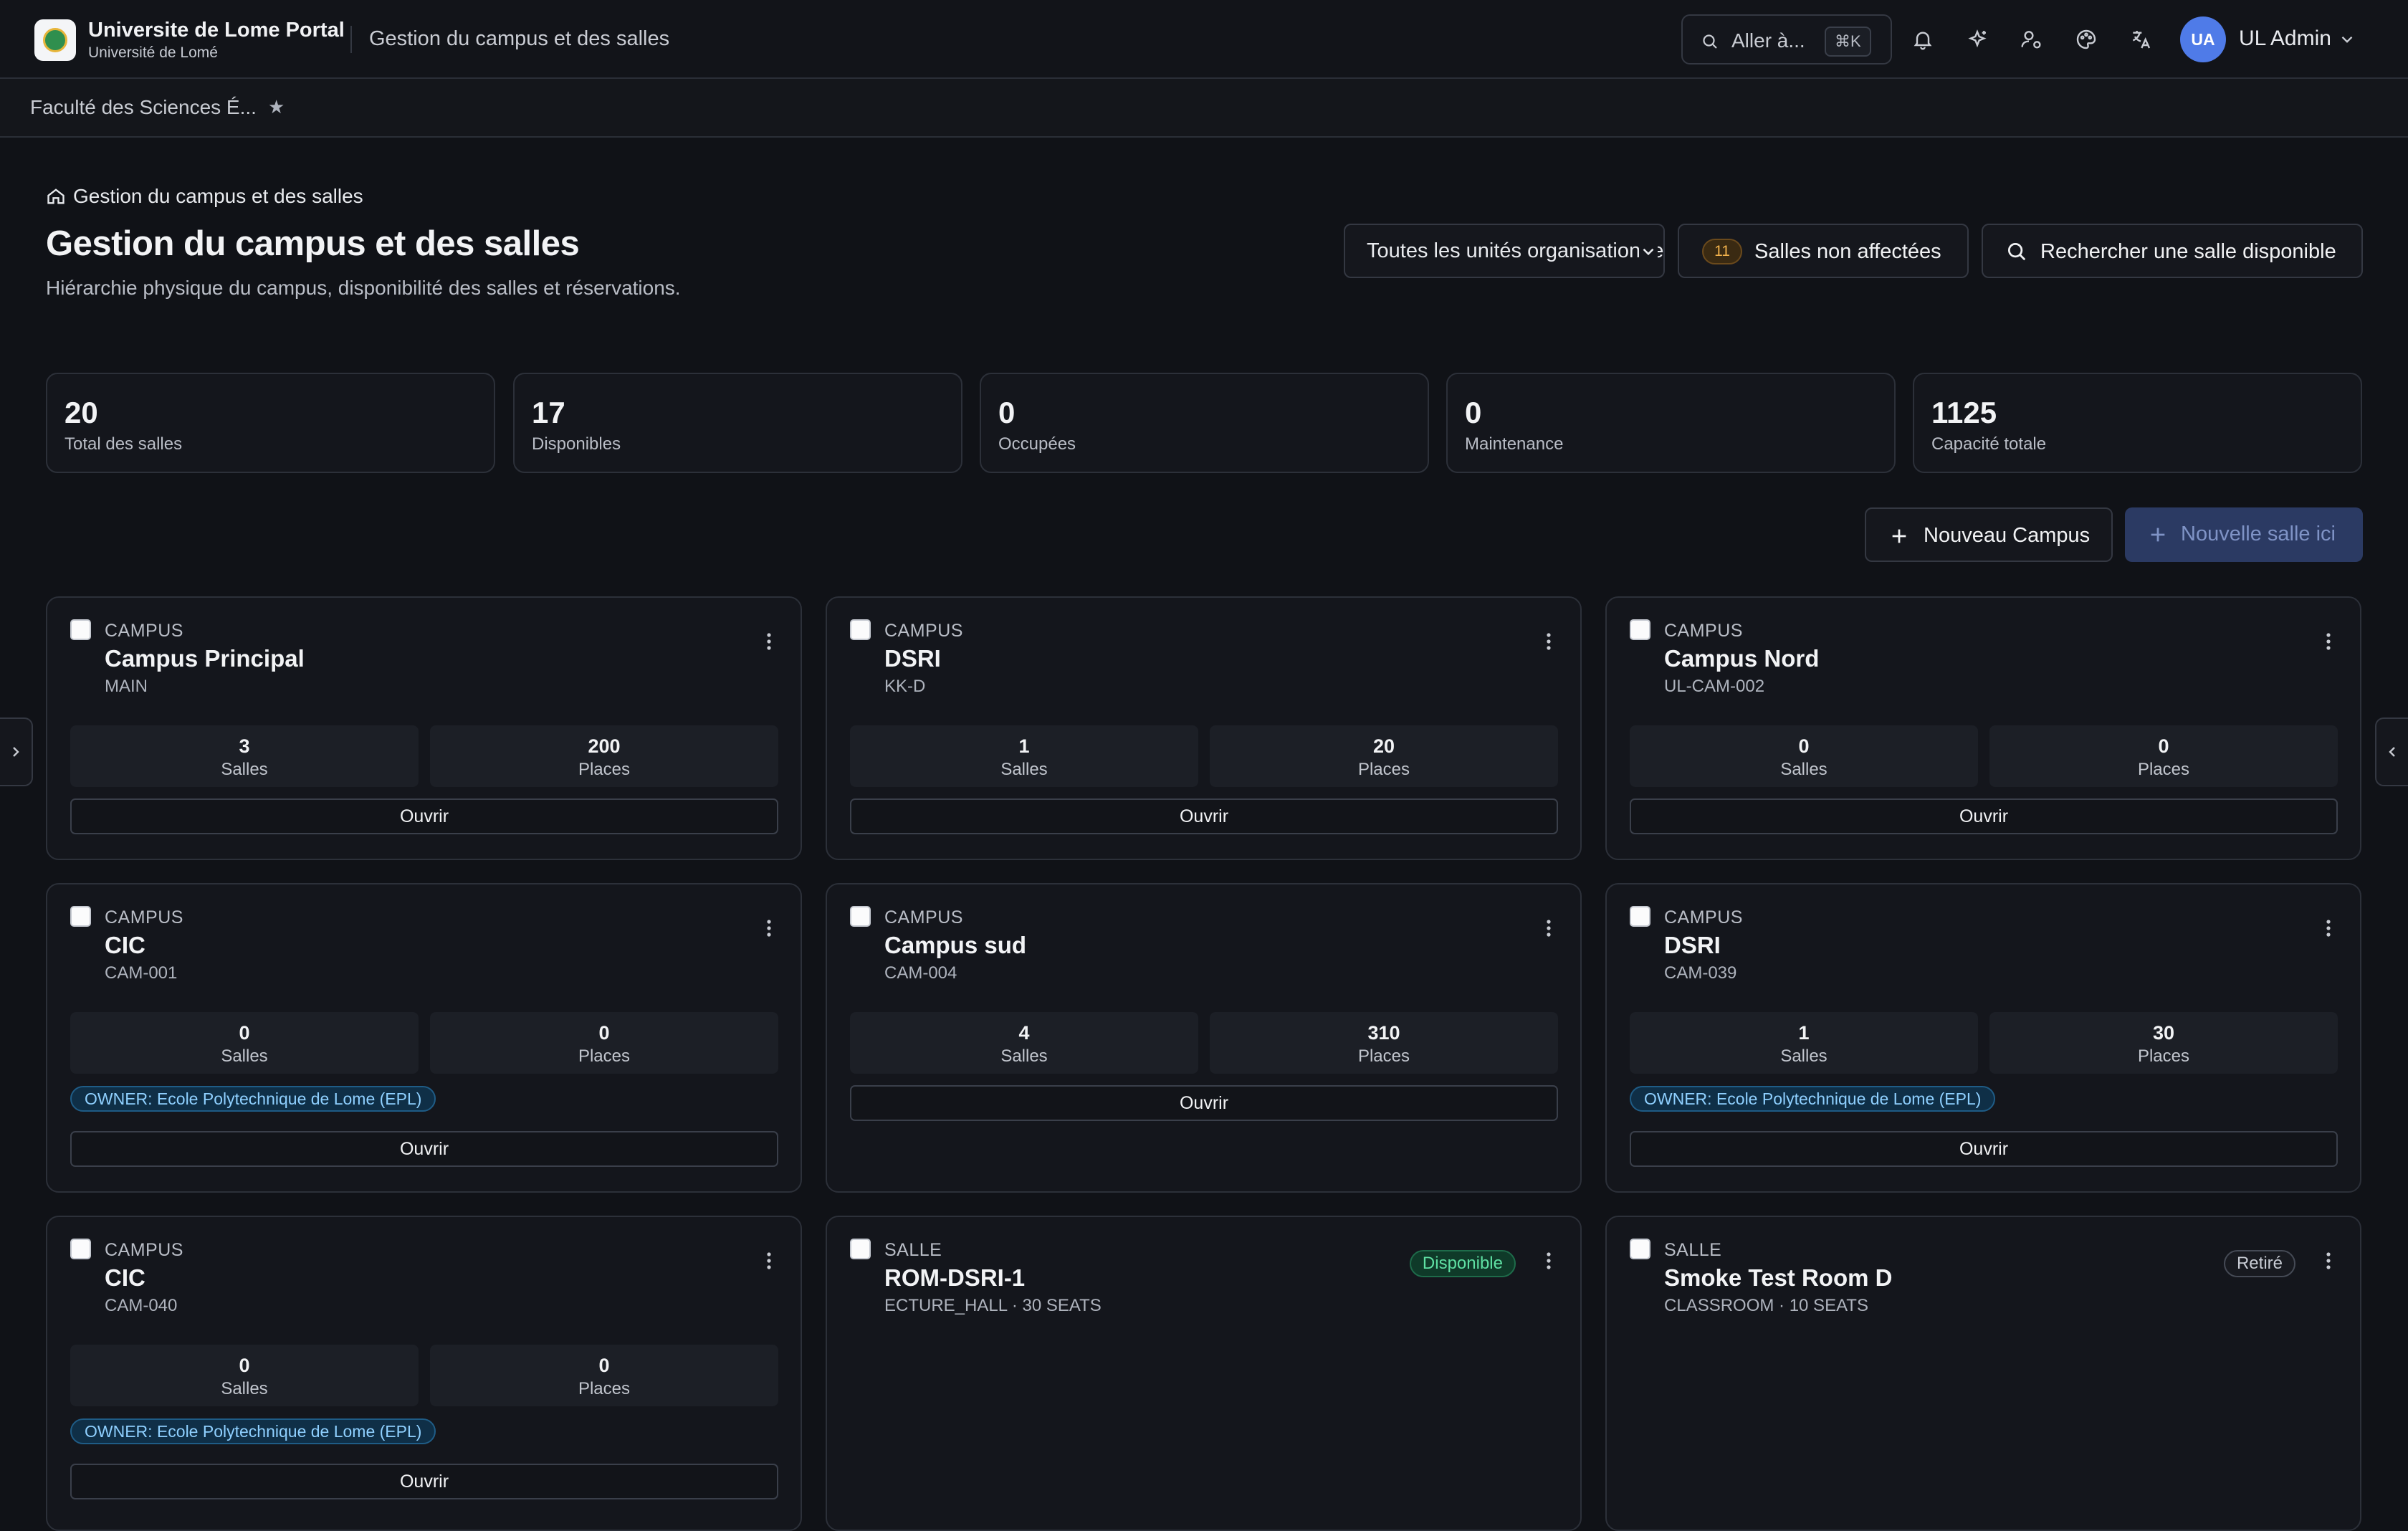 The height and width of the screenshot is (1531, 2408). Describe the element at coordinates (2086, 40) in the screenshot. I see `palette-icon` at that location.